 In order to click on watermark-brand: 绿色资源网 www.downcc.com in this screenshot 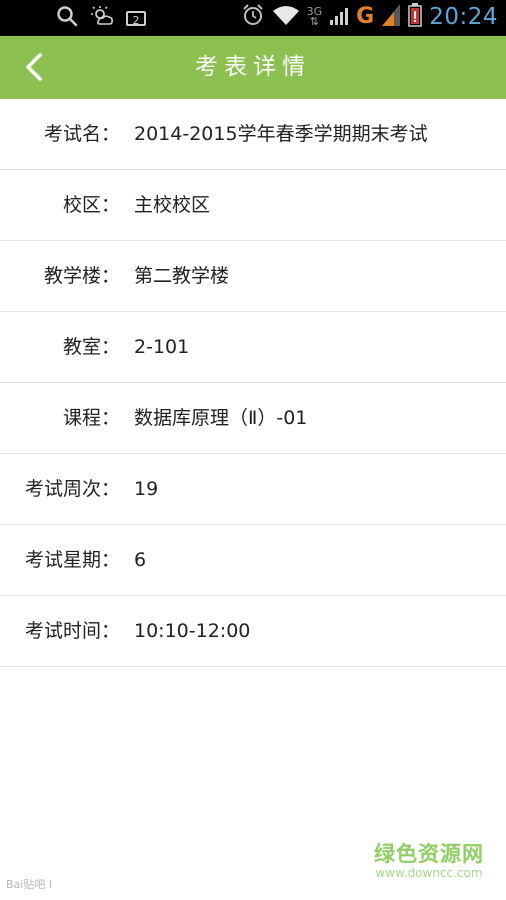, I will do `click(429, 859)`.